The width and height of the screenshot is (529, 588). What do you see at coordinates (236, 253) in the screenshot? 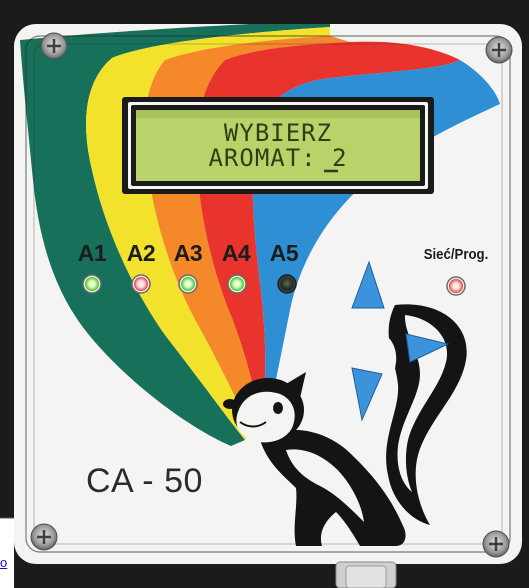
I see `led-label-a4: A4` at bounding box center [236, 253].